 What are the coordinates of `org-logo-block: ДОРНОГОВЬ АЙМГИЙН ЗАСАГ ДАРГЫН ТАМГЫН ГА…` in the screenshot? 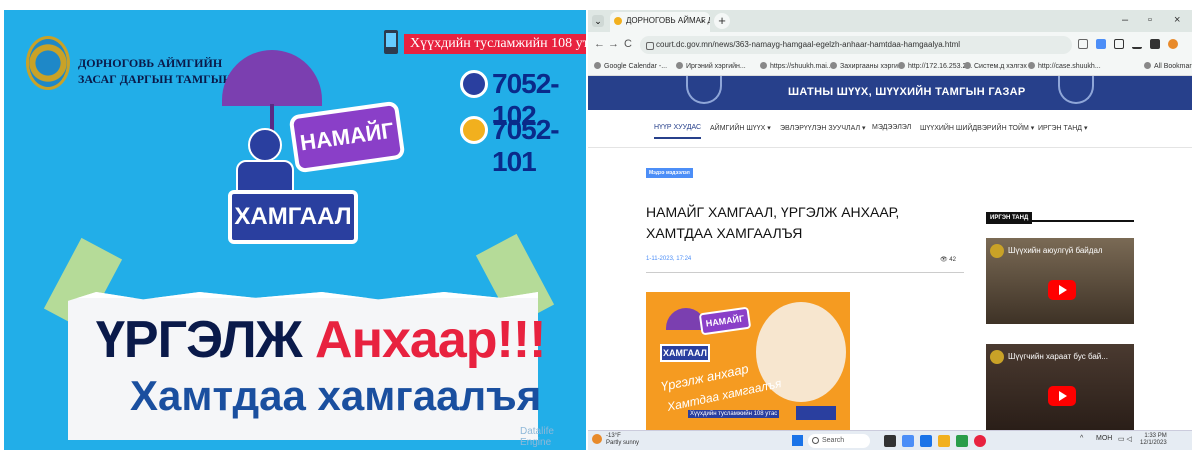 It's located at (149, 66).